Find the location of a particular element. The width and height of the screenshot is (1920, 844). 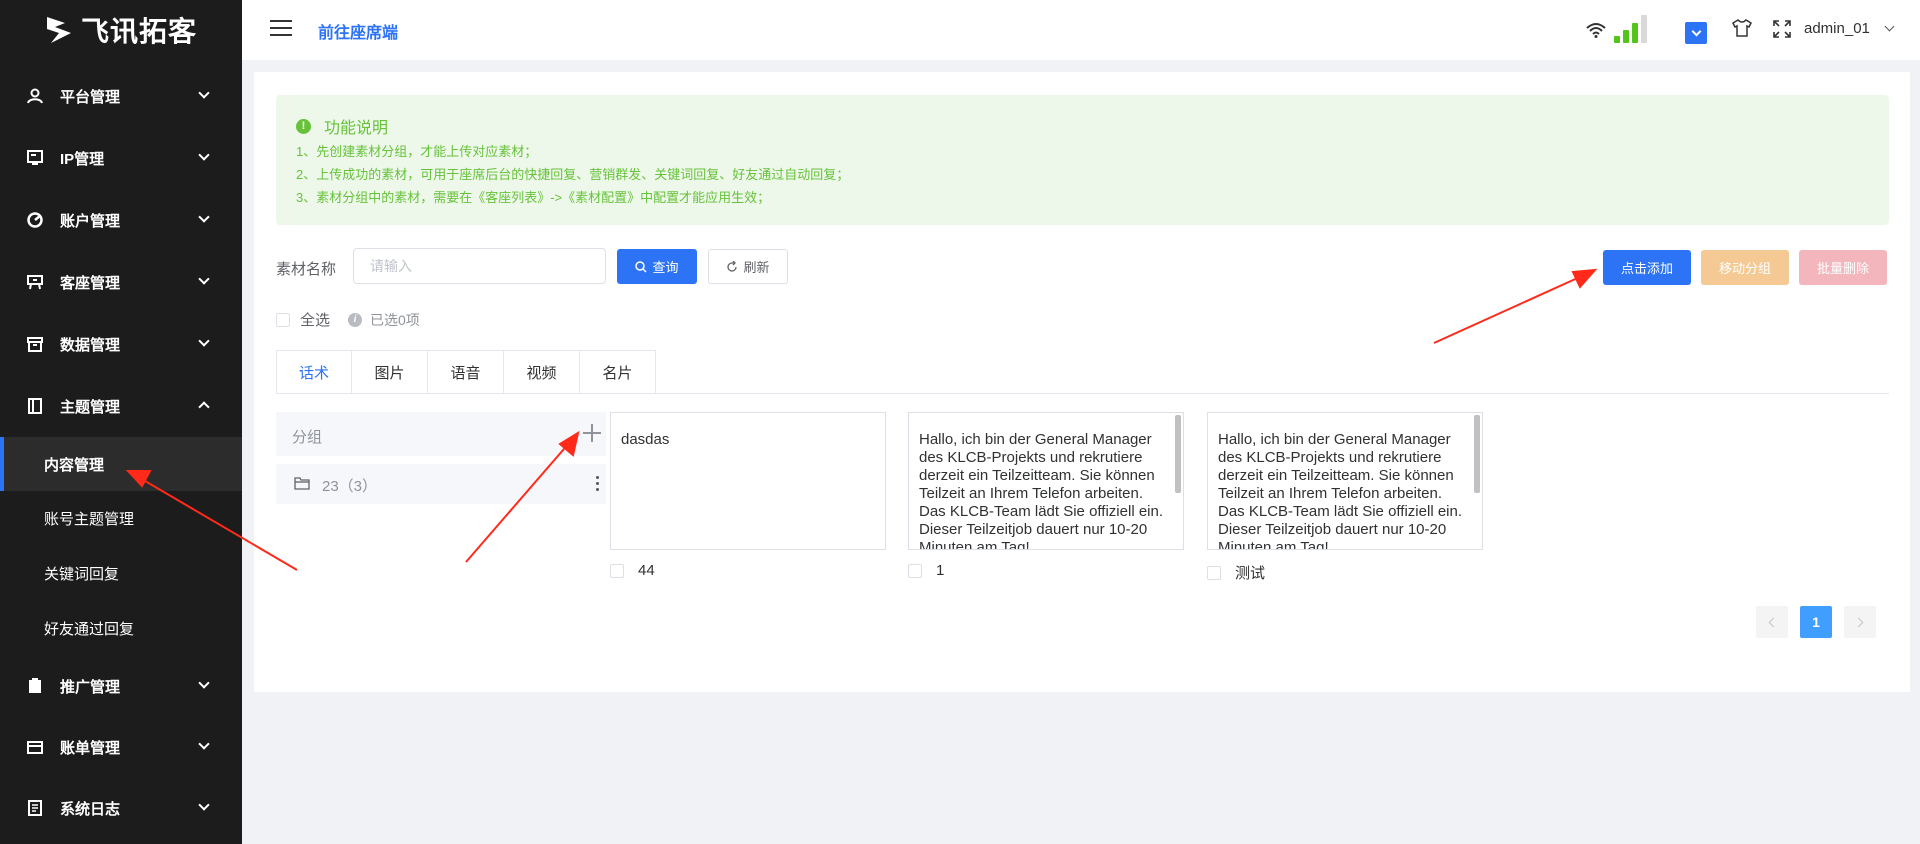

tshirt-icon is located at coordinates (1742, 28).